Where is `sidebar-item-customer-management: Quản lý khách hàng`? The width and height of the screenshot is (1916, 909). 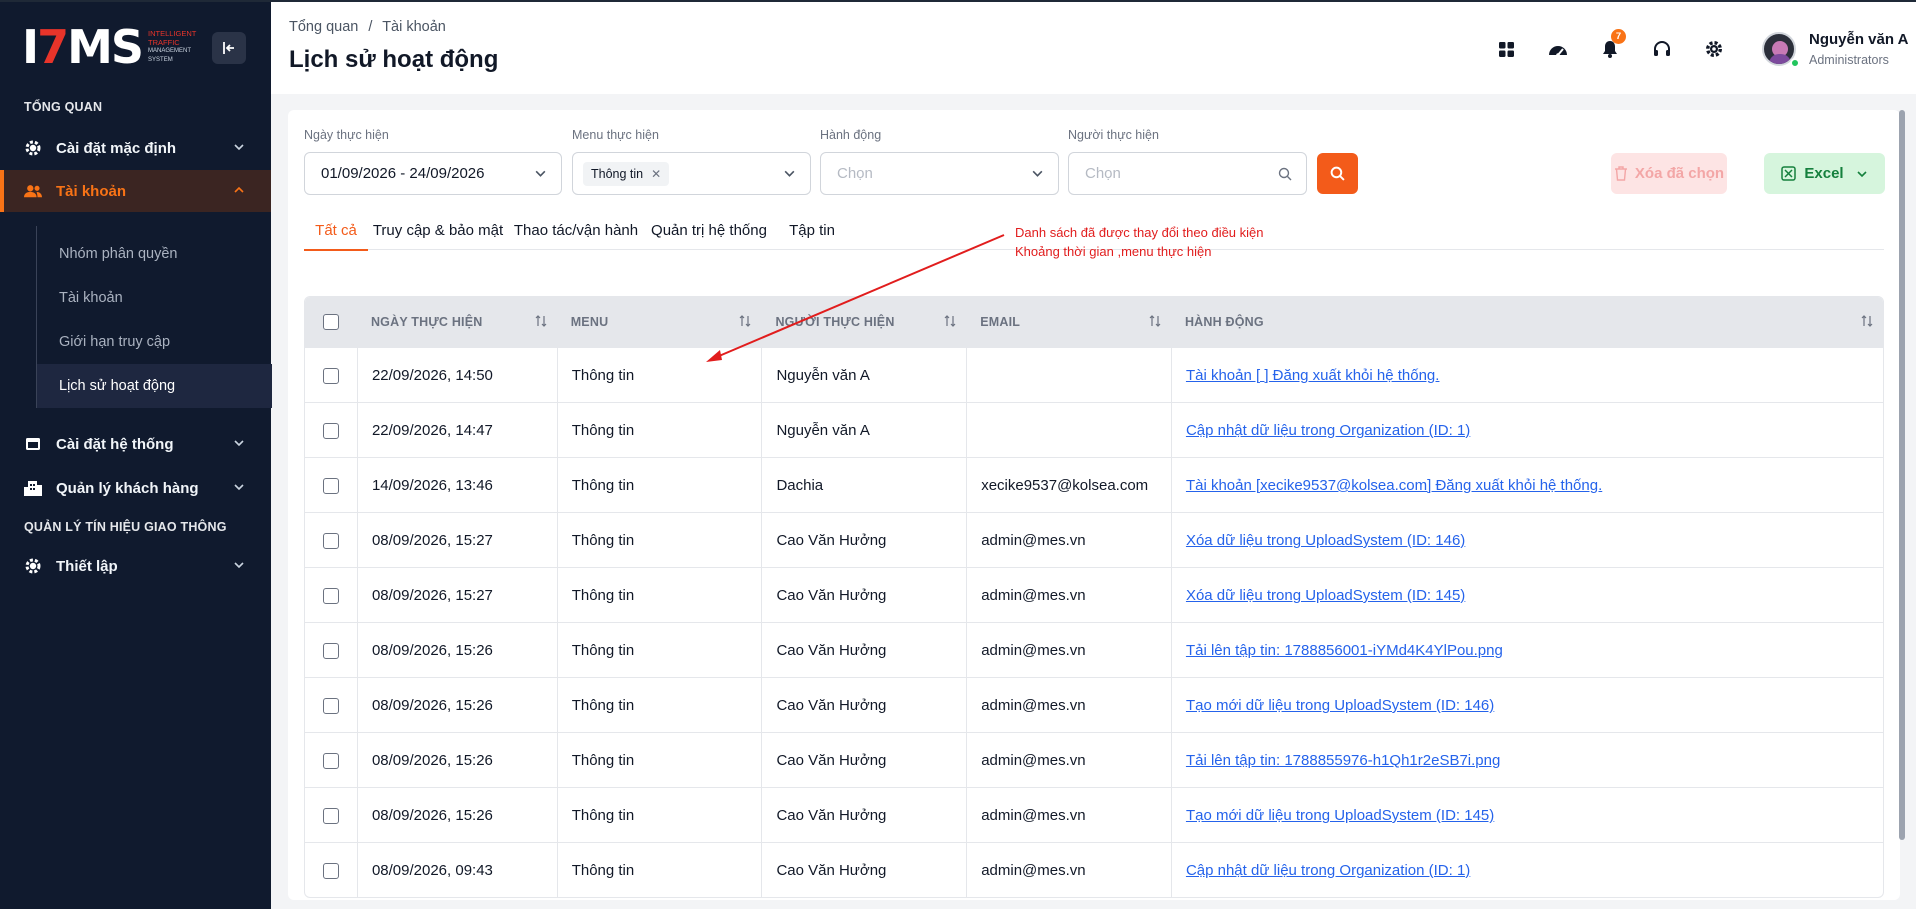
sidebar-item-customer-management: Quản lý khách hàng is located at coordinates (135, 488).